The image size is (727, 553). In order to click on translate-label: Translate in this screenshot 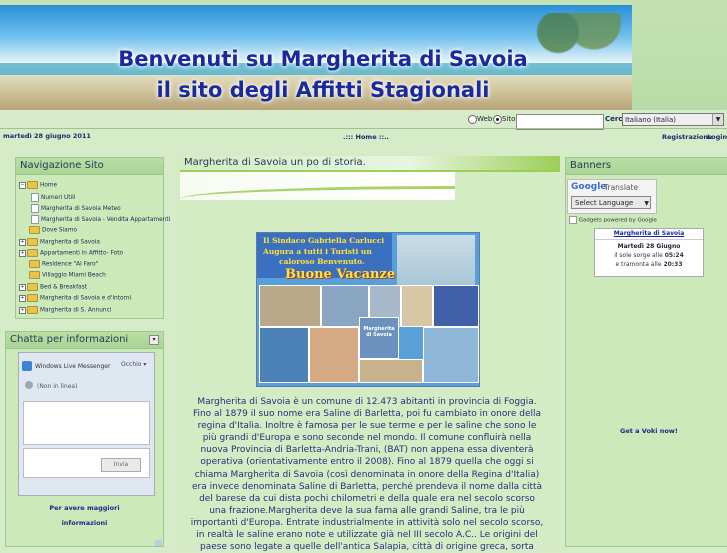, I will do `click(621, 187)`.